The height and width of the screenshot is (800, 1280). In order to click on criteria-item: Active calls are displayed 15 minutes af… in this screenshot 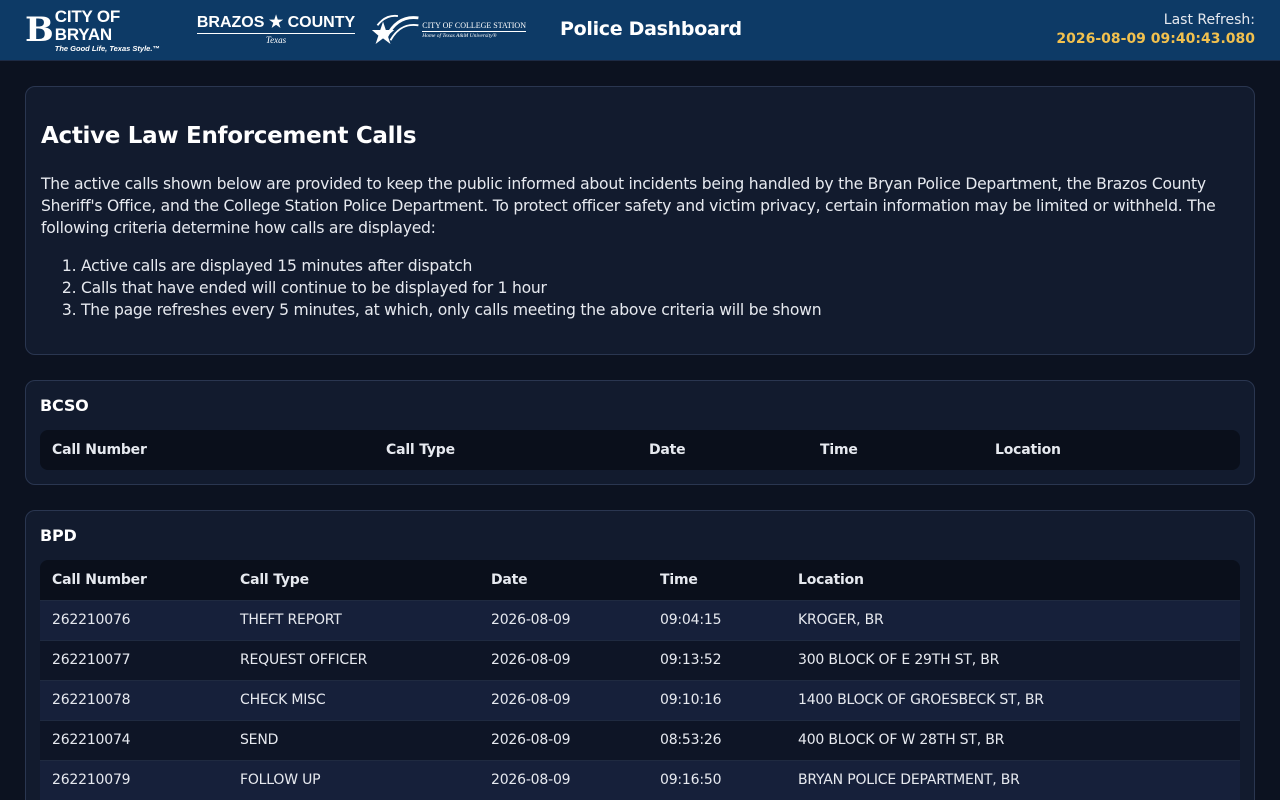, I will do `click(660, 266)`.